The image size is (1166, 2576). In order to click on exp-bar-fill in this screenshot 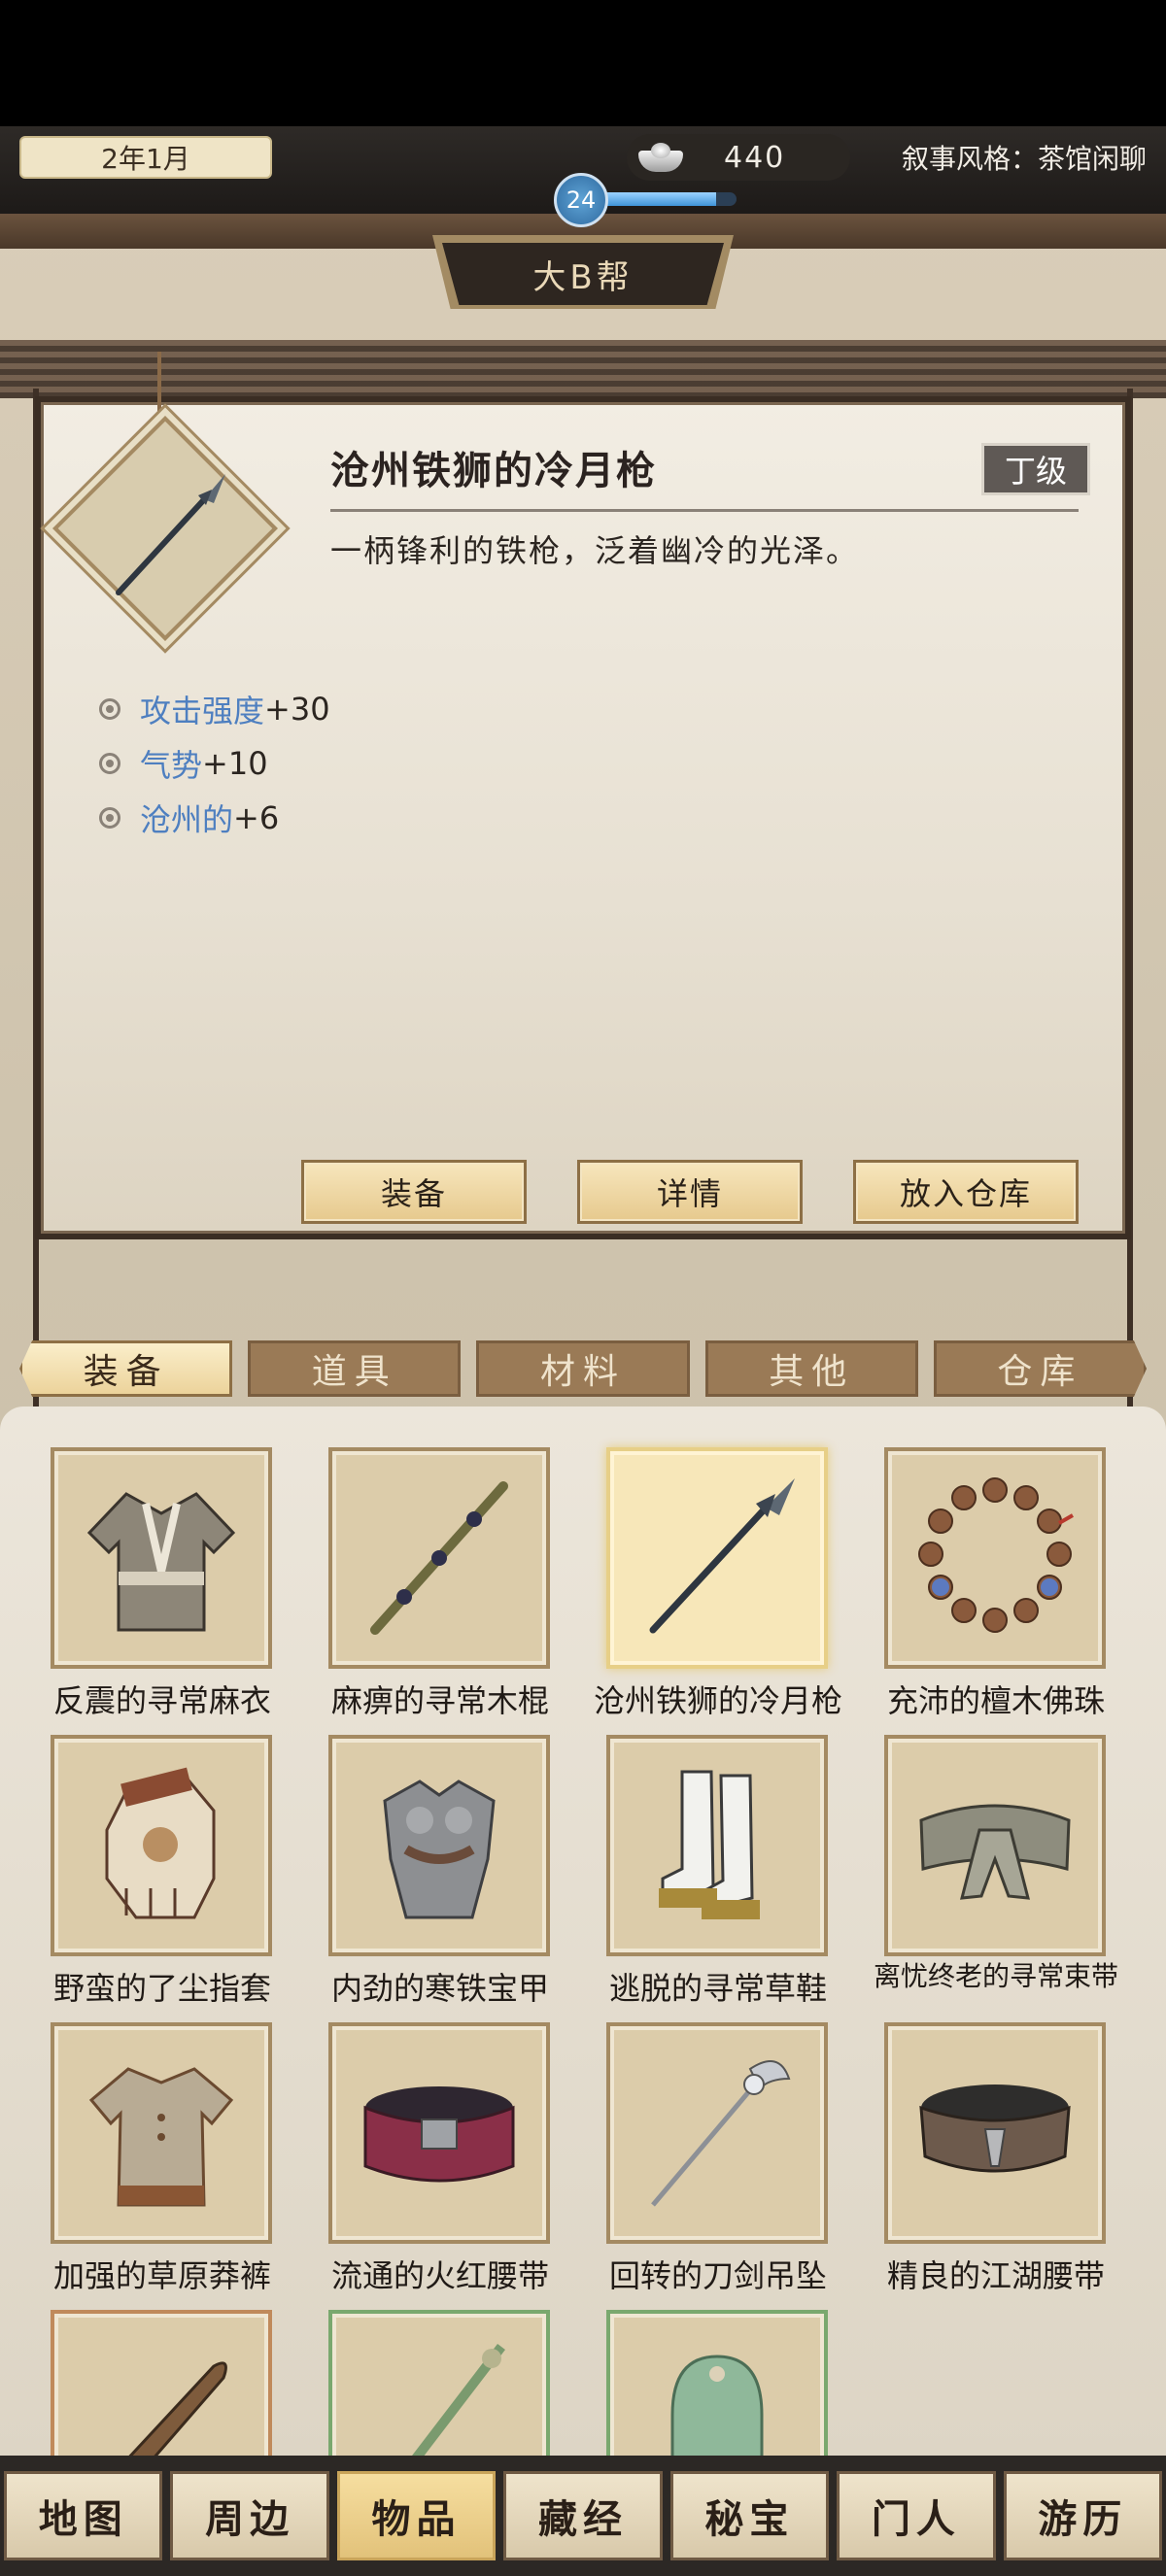, I will do `click(658, 199)`.